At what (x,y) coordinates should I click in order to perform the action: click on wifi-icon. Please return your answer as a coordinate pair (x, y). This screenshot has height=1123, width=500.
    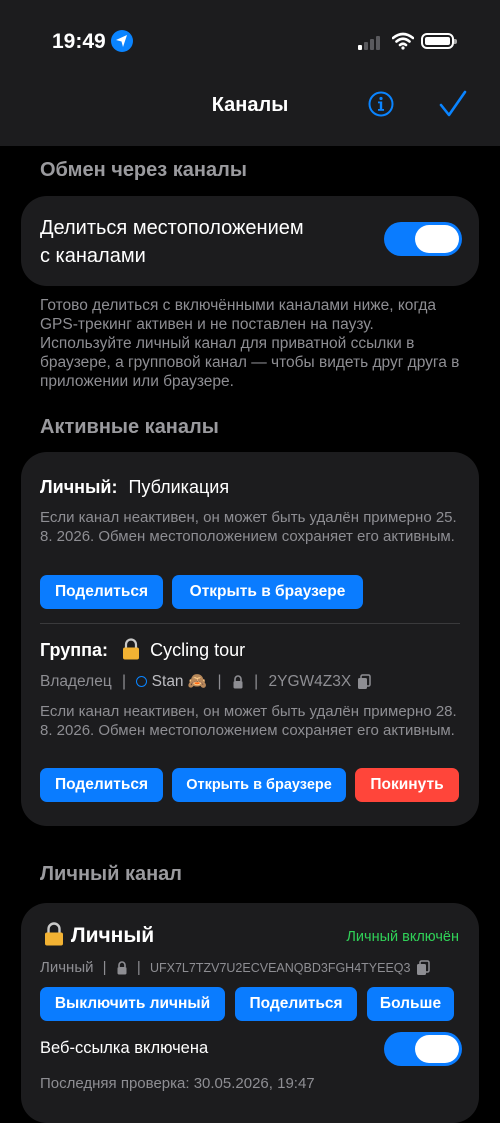
    Looking at the image, I should click on (403, 41).